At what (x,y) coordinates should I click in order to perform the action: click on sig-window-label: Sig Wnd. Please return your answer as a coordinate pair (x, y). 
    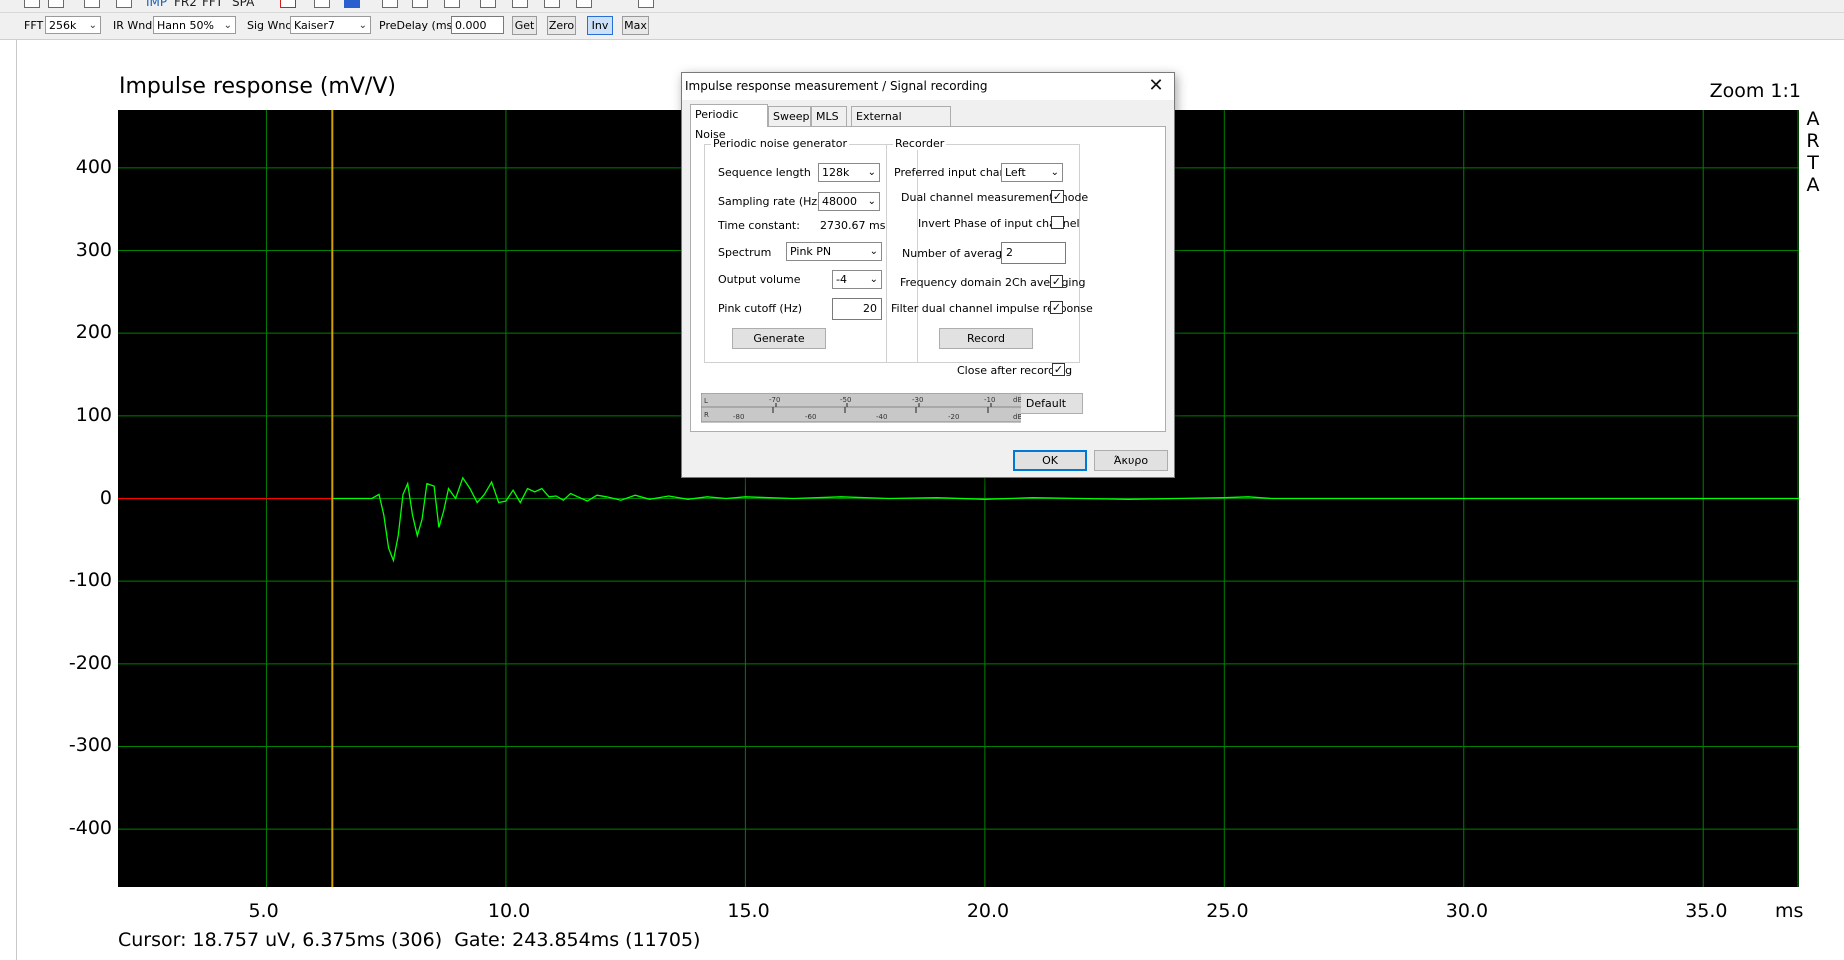
    Looking at the image, I should click on (270, 25).